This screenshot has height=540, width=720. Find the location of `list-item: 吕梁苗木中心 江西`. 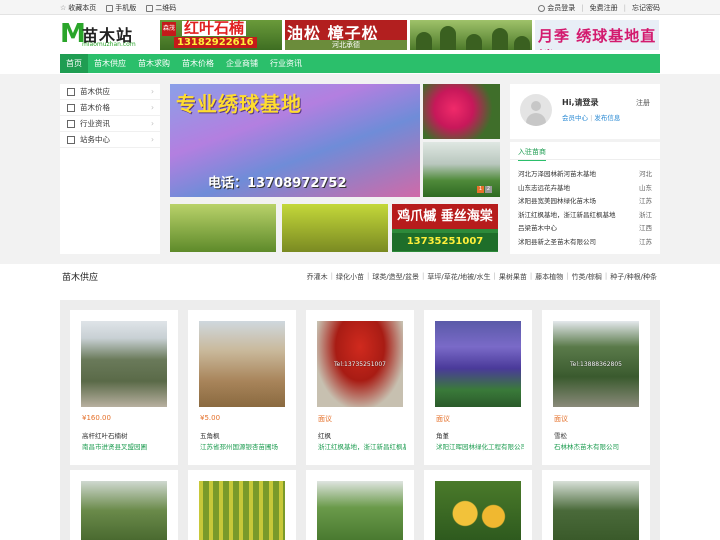

list-item: 吕梁苗木中心 江西 is located at coordinates (585, 229).